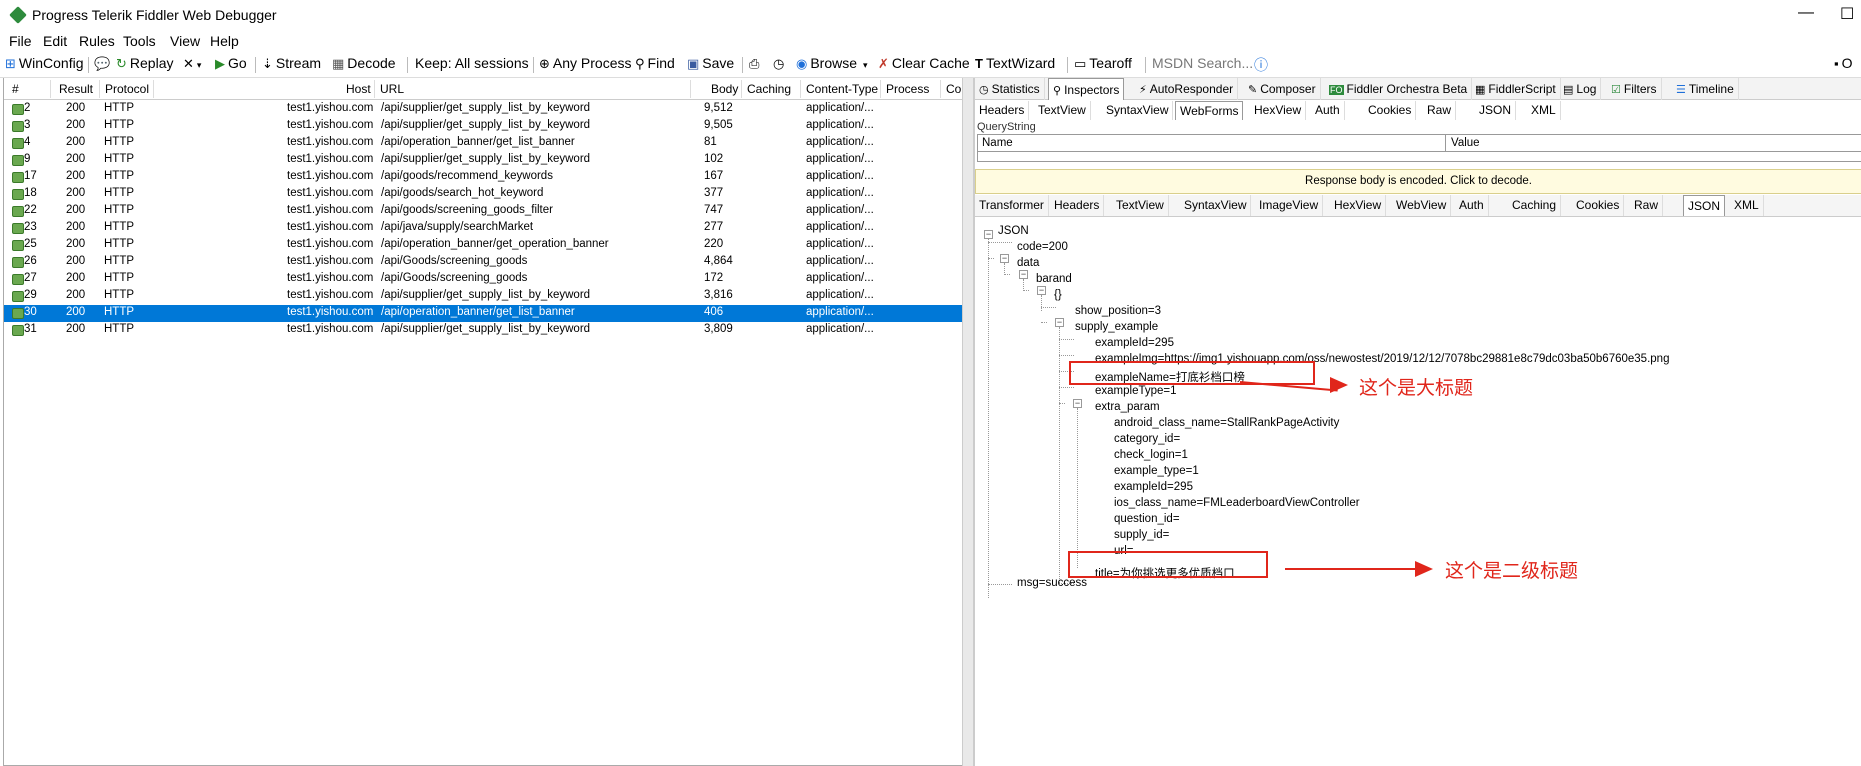  What do you see at coordinates (20, 41) in the screenshot?
I see `menu-file: File` at bounding box center [20, 41].